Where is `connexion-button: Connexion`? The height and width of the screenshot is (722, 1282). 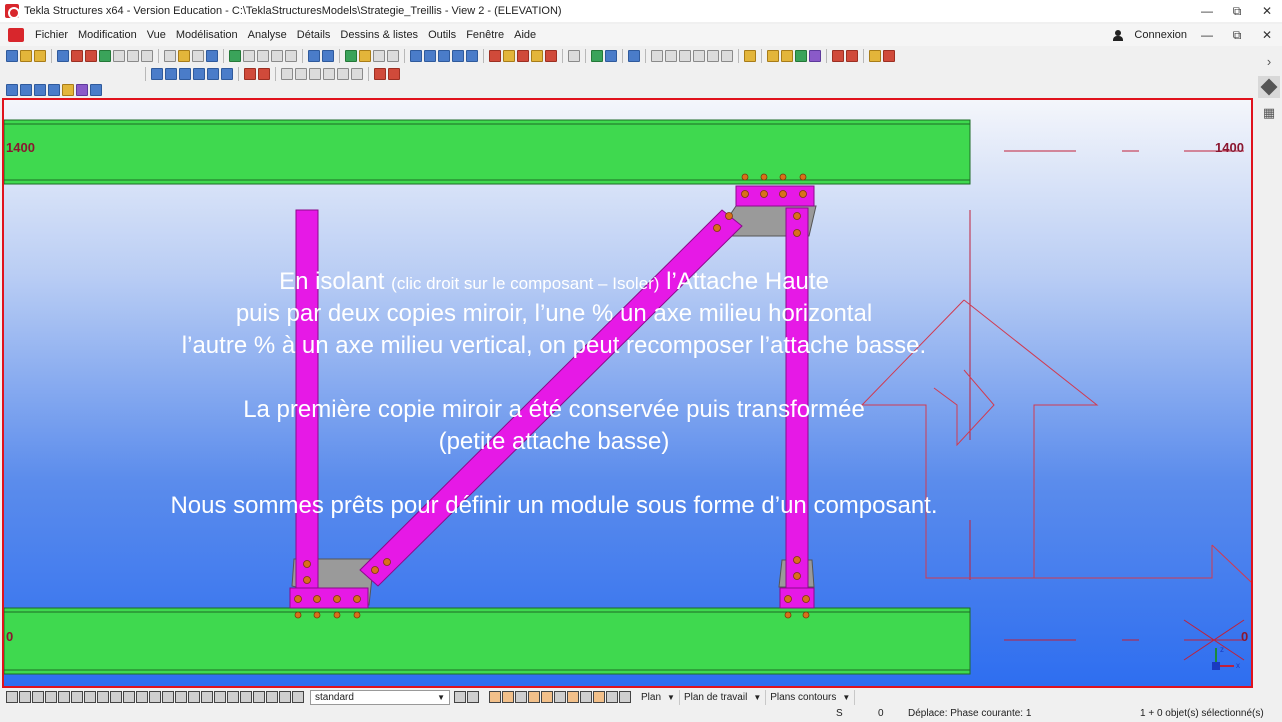
connexion-button: Connexion is located at coordinates (1160, 35).